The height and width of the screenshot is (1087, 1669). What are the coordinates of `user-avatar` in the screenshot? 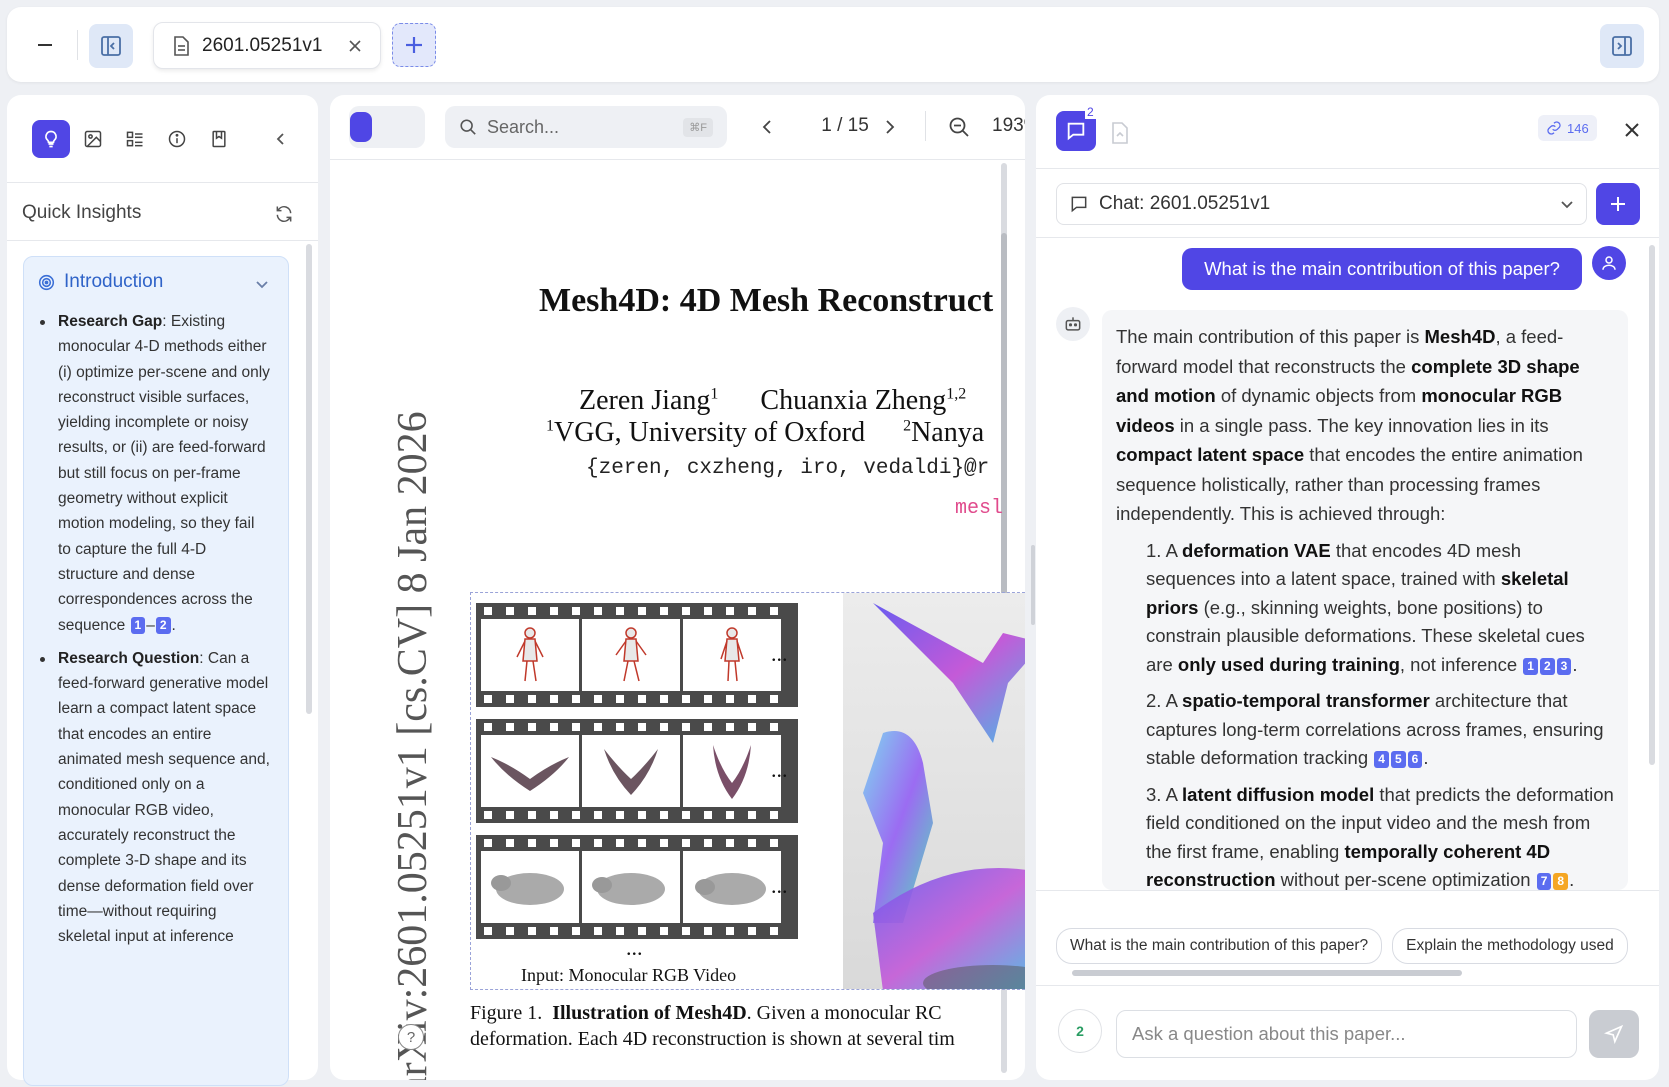 It's located at (1609, 263).